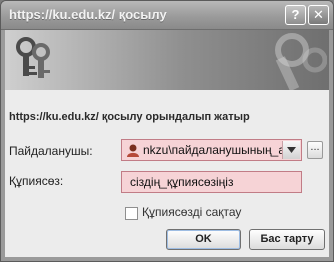  What do you see at coordinates (192, 212) in the screenshot?
I see `remember-password-label: Құпиясөзді сақтау` at bounding box center [192, 212].